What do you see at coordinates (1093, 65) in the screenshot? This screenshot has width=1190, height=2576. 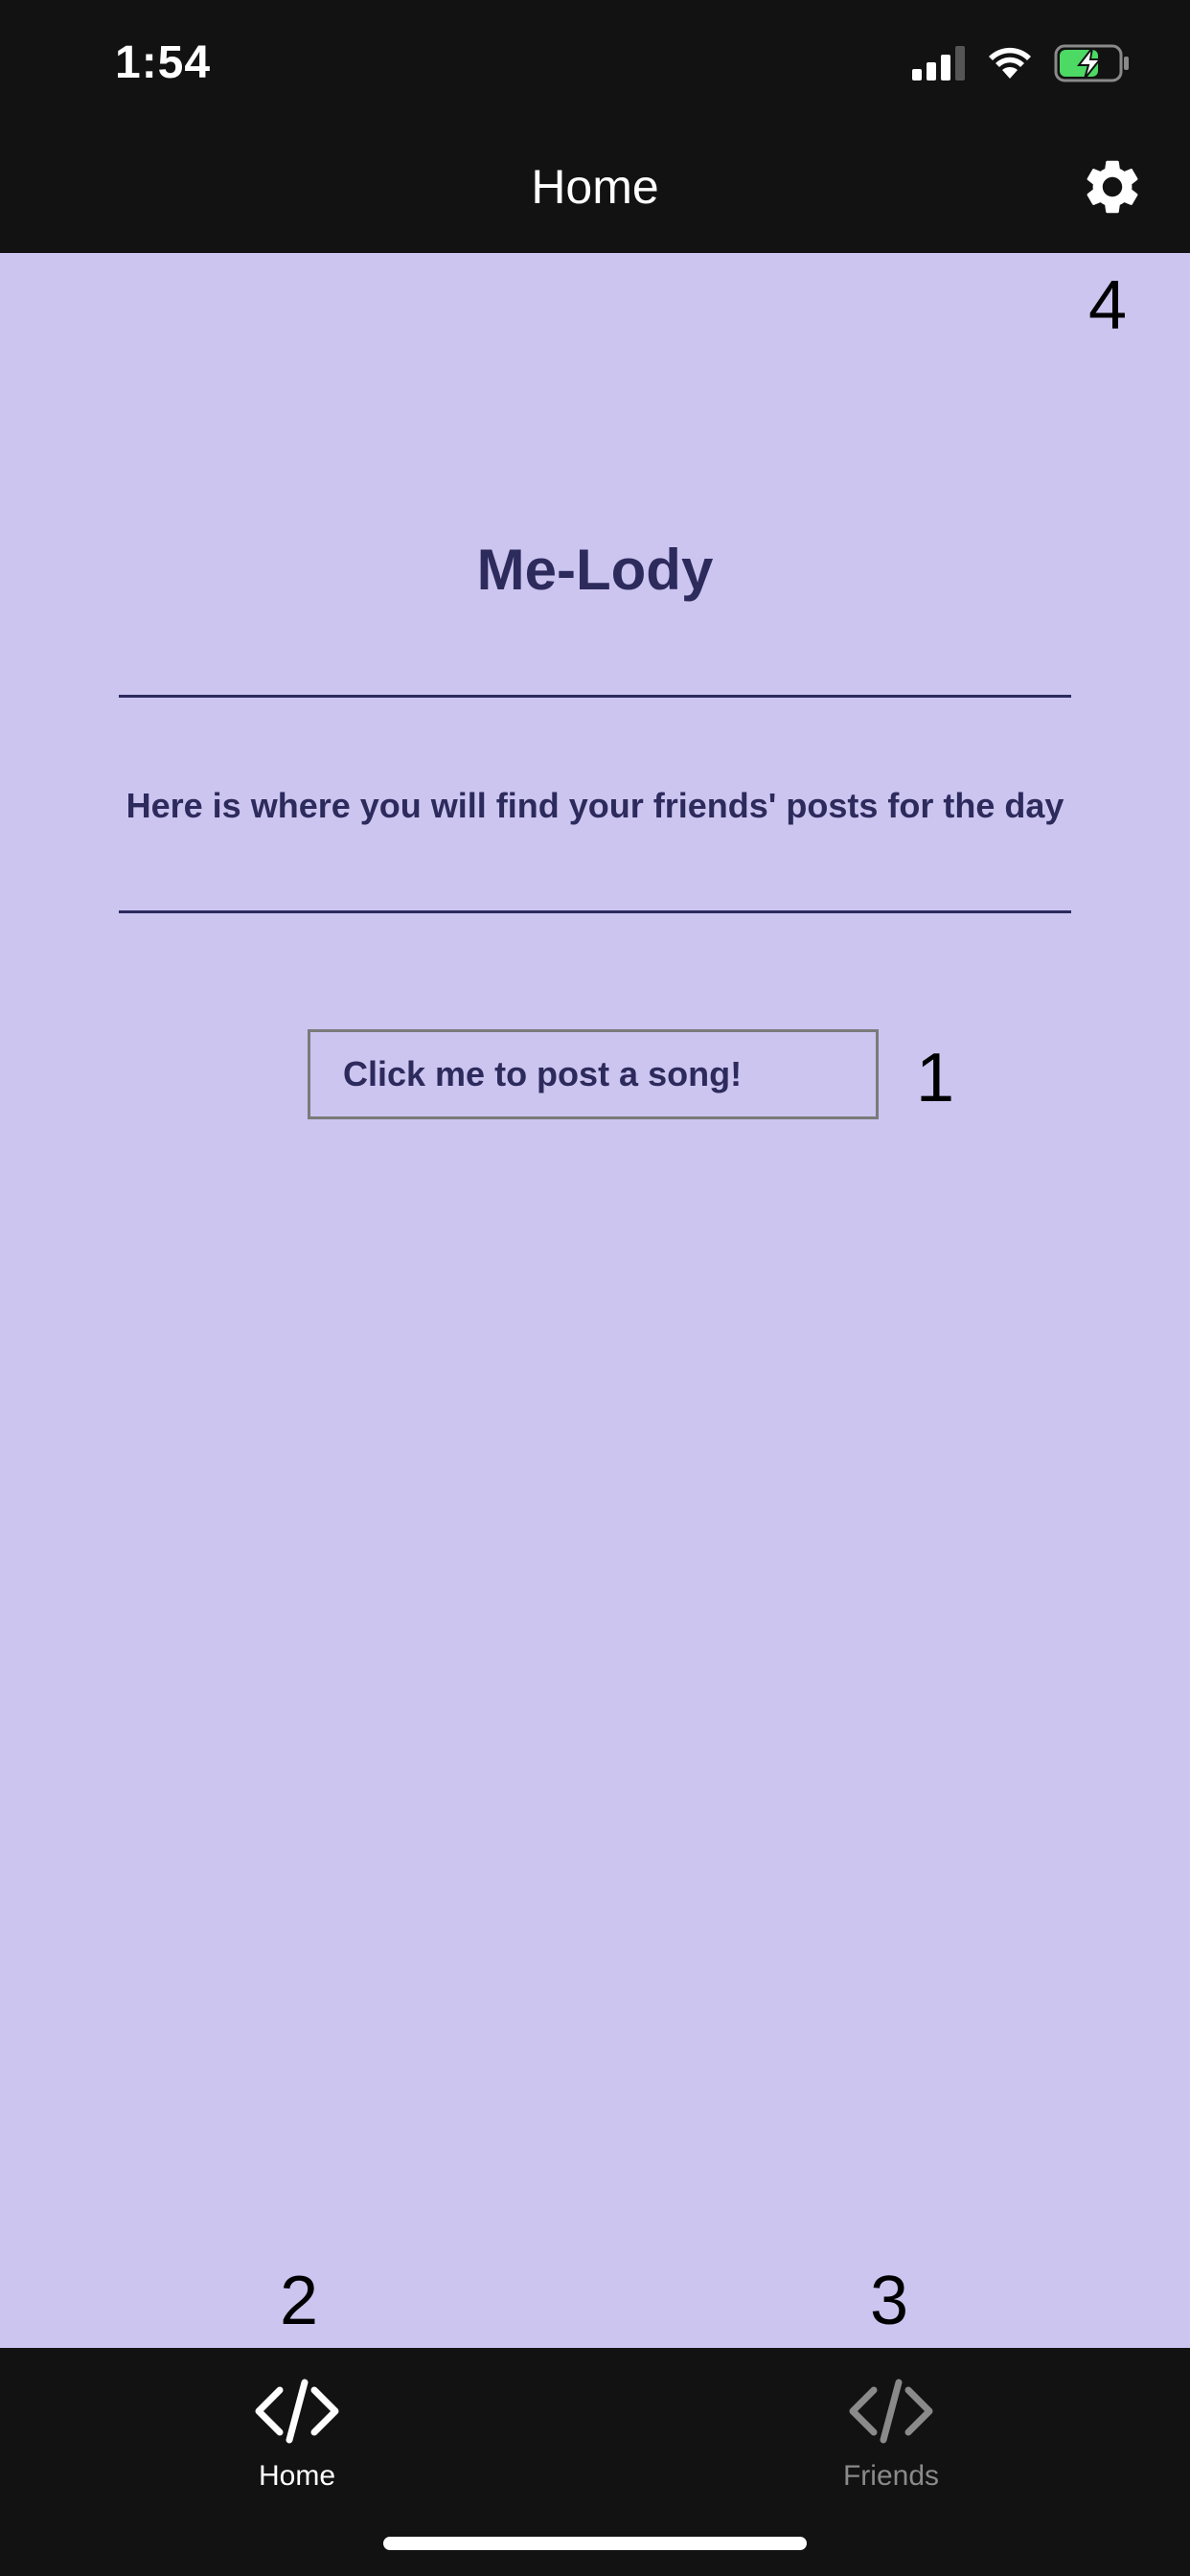 I see `battery-charging-icon` at bounding box center [1093, 65].